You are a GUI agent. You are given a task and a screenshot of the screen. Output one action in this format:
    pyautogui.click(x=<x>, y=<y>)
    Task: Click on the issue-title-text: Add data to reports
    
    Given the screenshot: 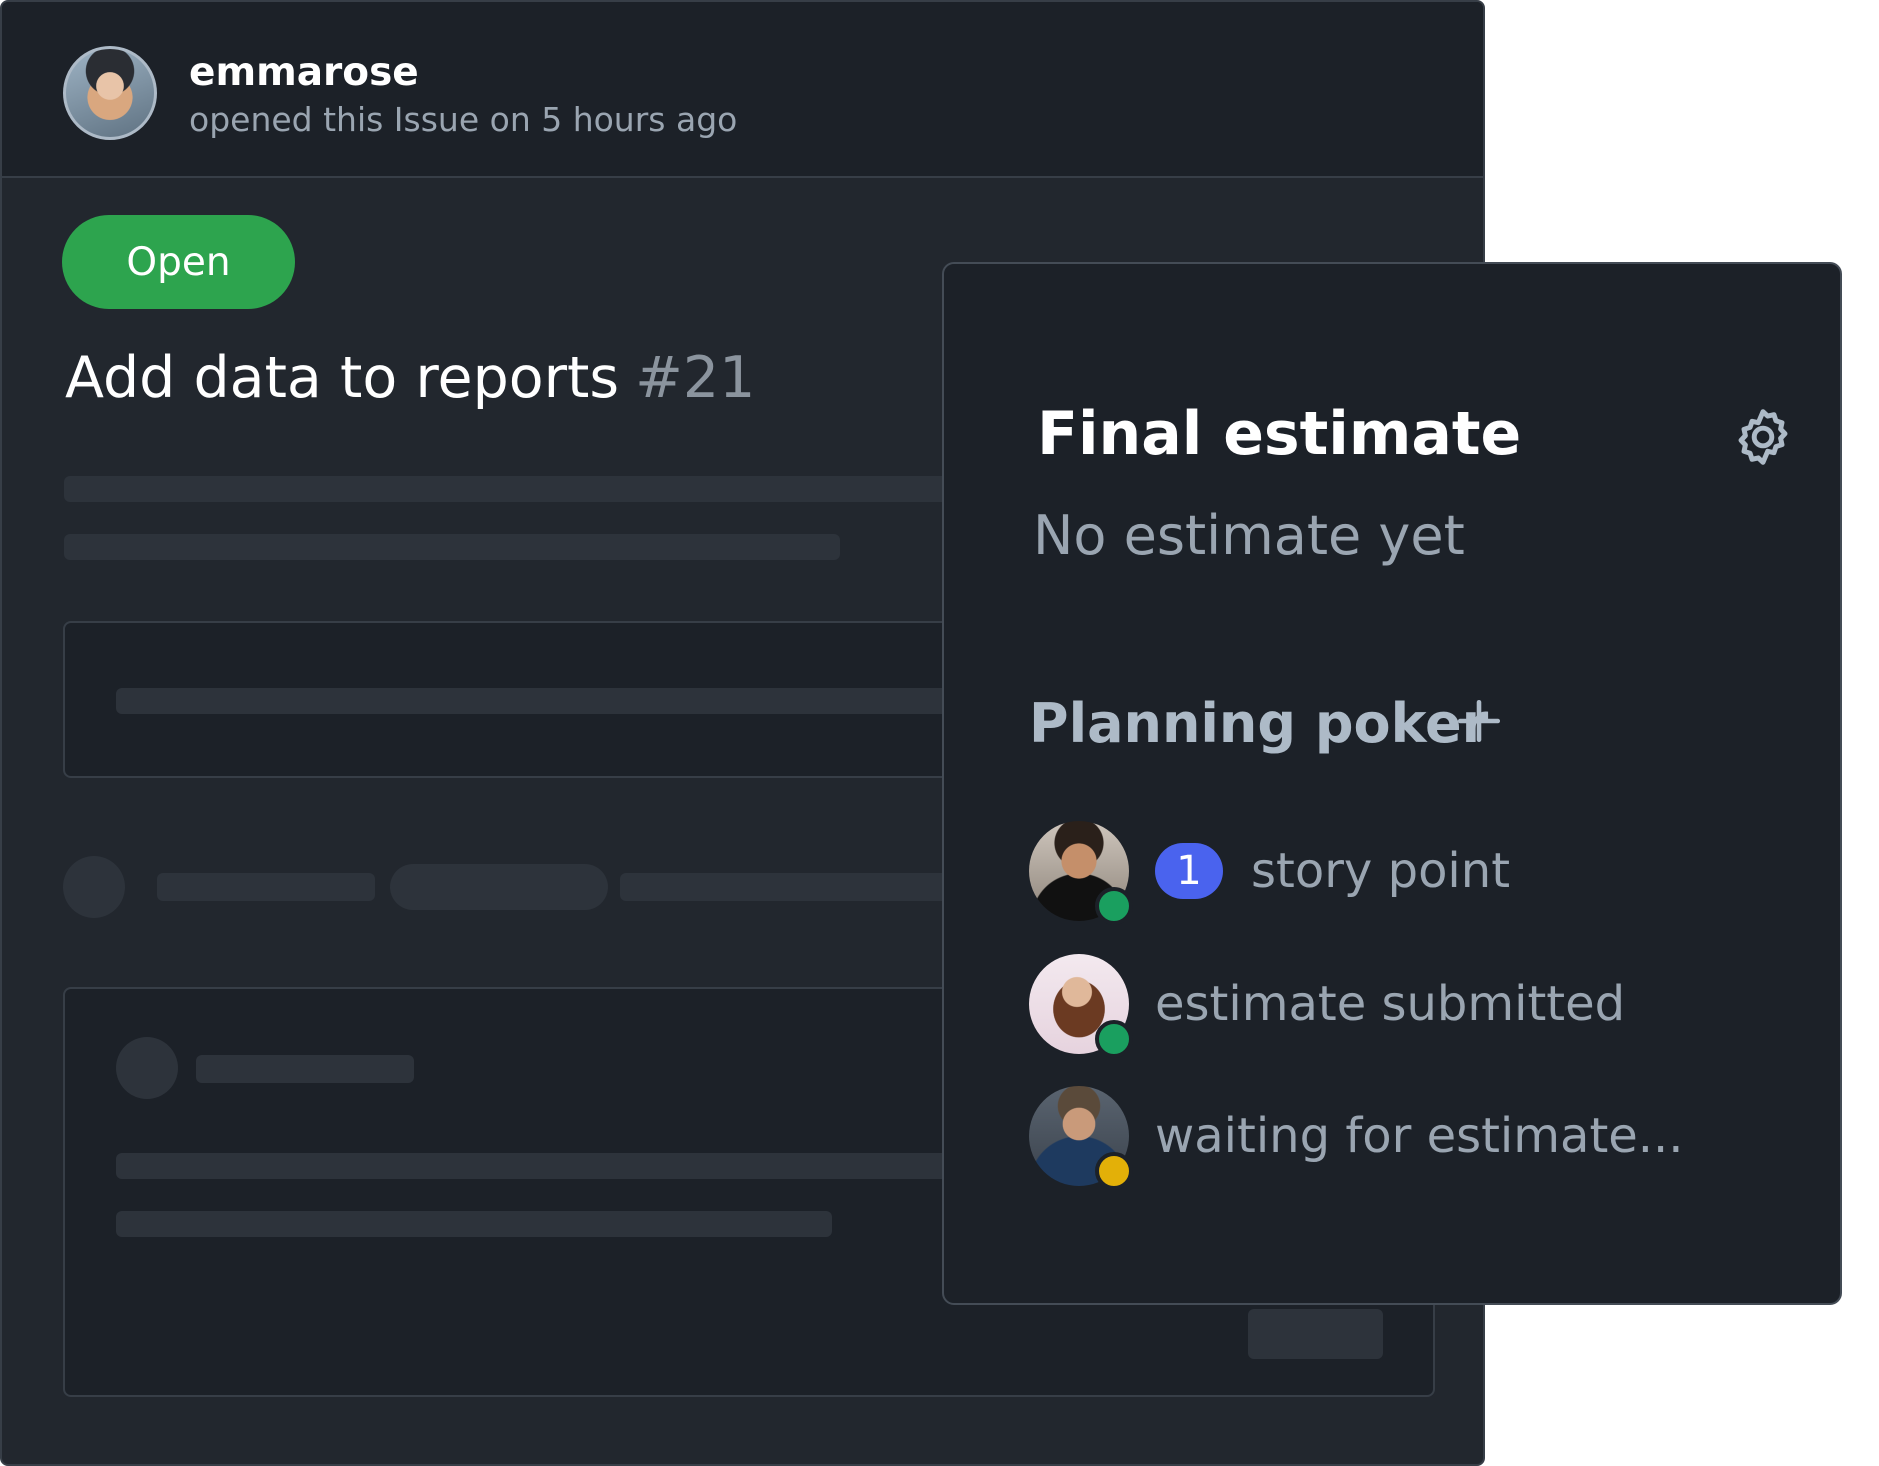 What is the action you would take?
    pyautogui.click(x=342, y=378)
    